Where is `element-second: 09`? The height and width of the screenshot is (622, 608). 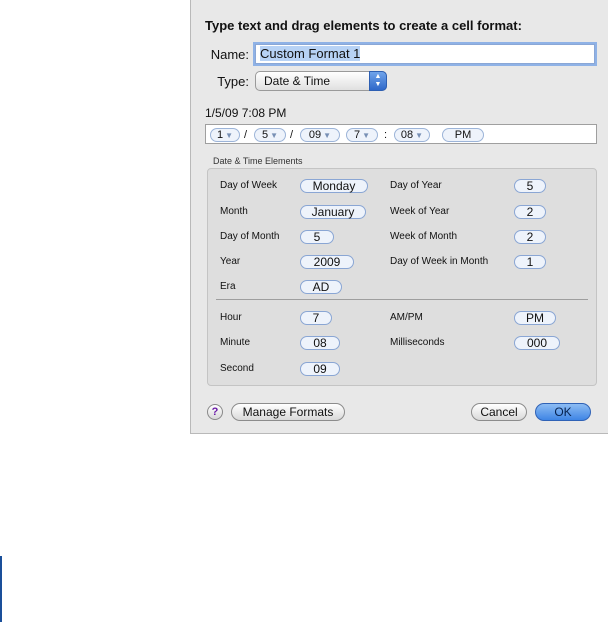
element-second: 09 is located at coordinates (320, 369).